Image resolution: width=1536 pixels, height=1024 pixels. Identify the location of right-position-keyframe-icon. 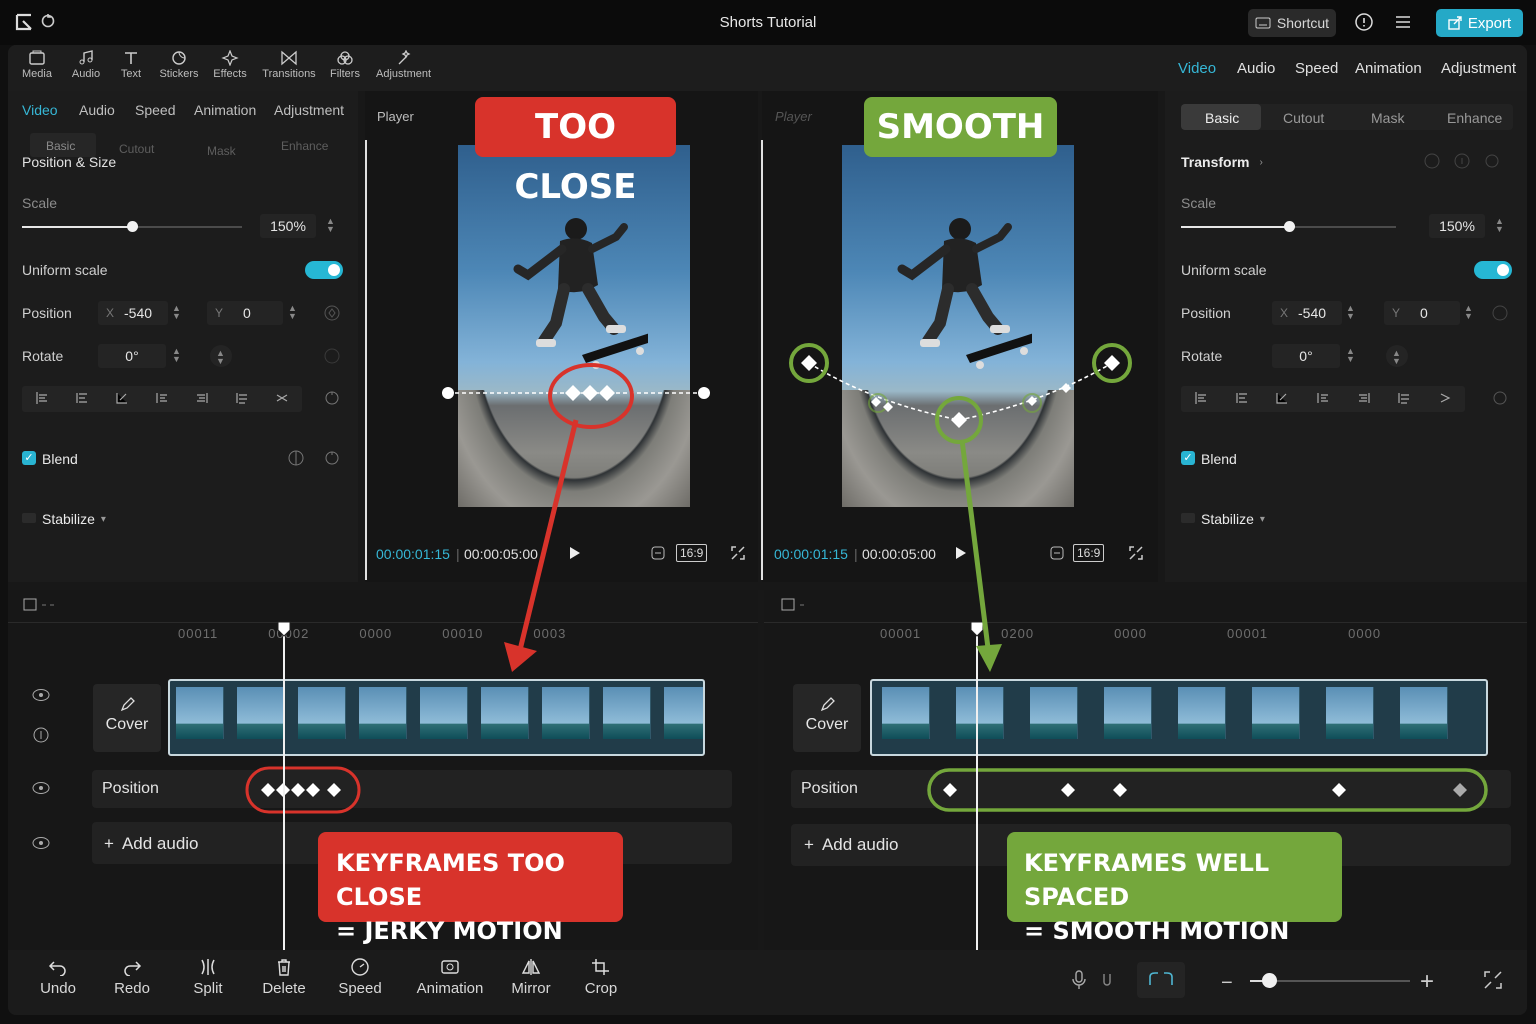
(1500, 313).